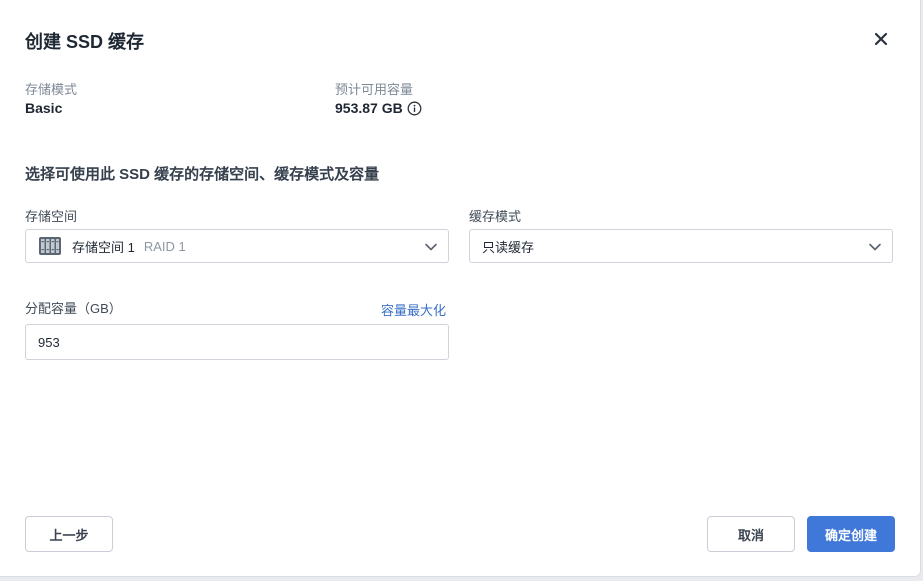 The width and height of the screenshot is (923, 581). What do you see at coordinates (495, 216) in the screenshot?
I see `cache-mode-label: 缓存模式` at bounding box center [495, 216].